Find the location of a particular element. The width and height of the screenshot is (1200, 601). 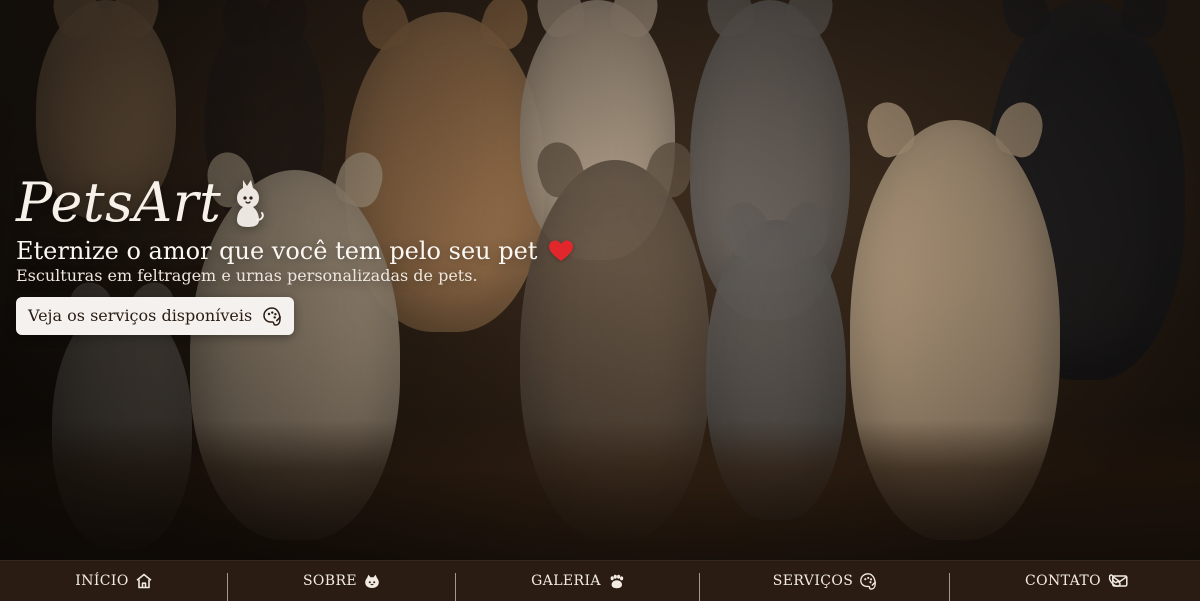

nav-item-label: INÍCIO is located at coordinates (102, 581).